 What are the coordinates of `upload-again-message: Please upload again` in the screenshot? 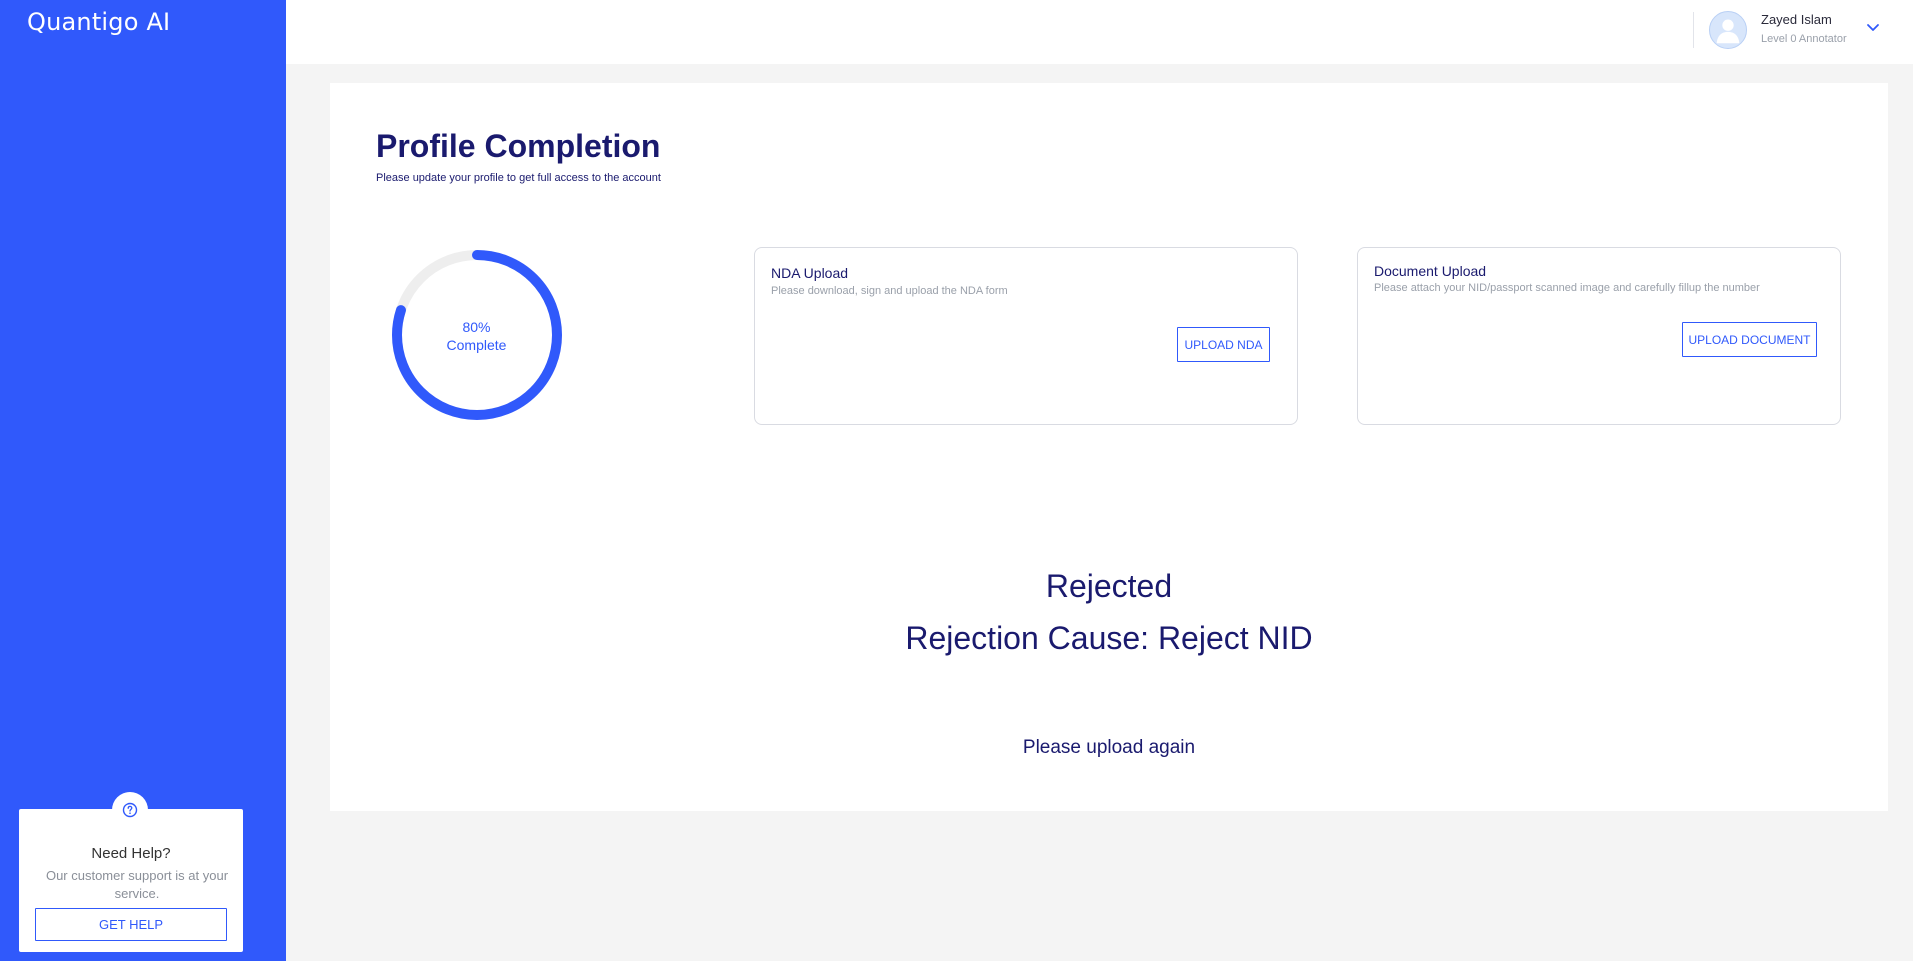 It's located at (1109, 747).